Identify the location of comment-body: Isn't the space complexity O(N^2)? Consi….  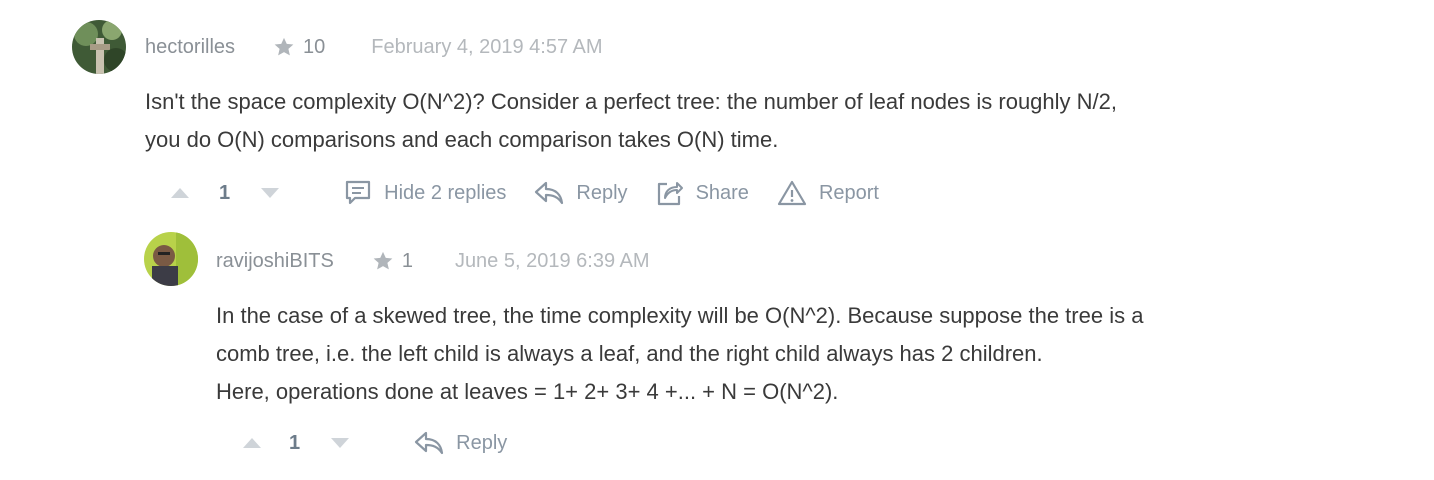
(631, 121).